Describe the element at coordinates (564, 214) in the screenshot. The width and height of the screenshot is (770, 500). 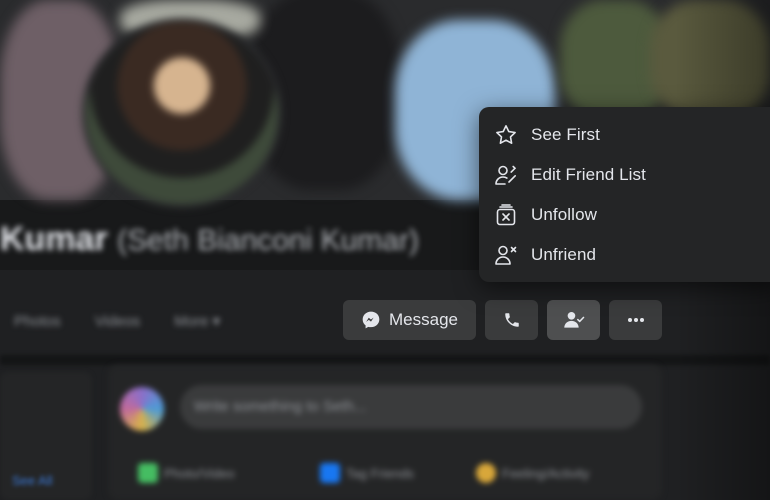
I see `menu-item-label: Unfollow` at that location.